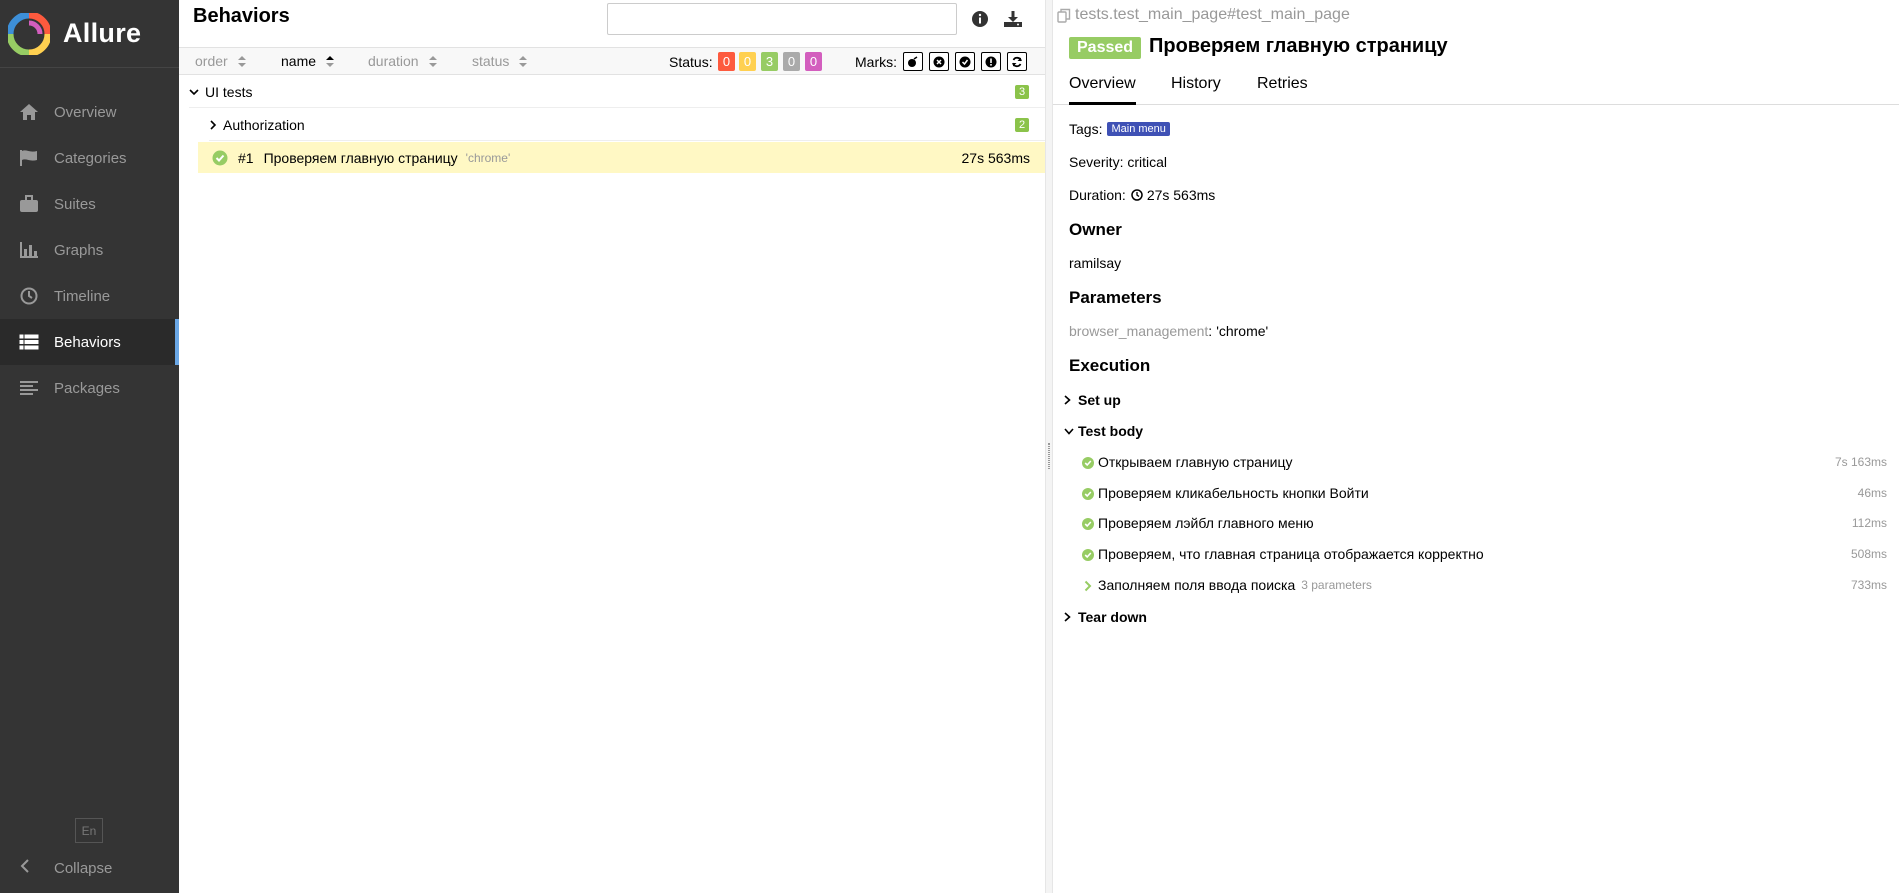 The height and width of the screenshot is (893, 1899). What do you see at coordinates (1336, 585) in the screenshot?
I see `step-params: 3 parameters` at bounding box center [1336, 585].